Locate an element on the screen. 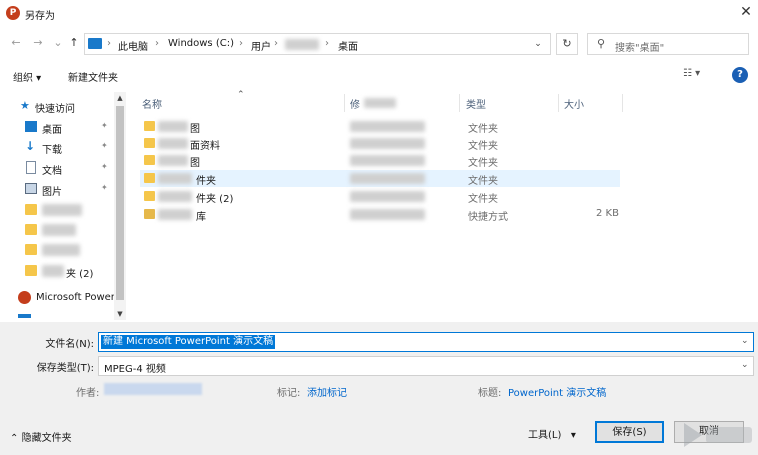  refresh-button: ↻ is located at coordinates (567, 44).